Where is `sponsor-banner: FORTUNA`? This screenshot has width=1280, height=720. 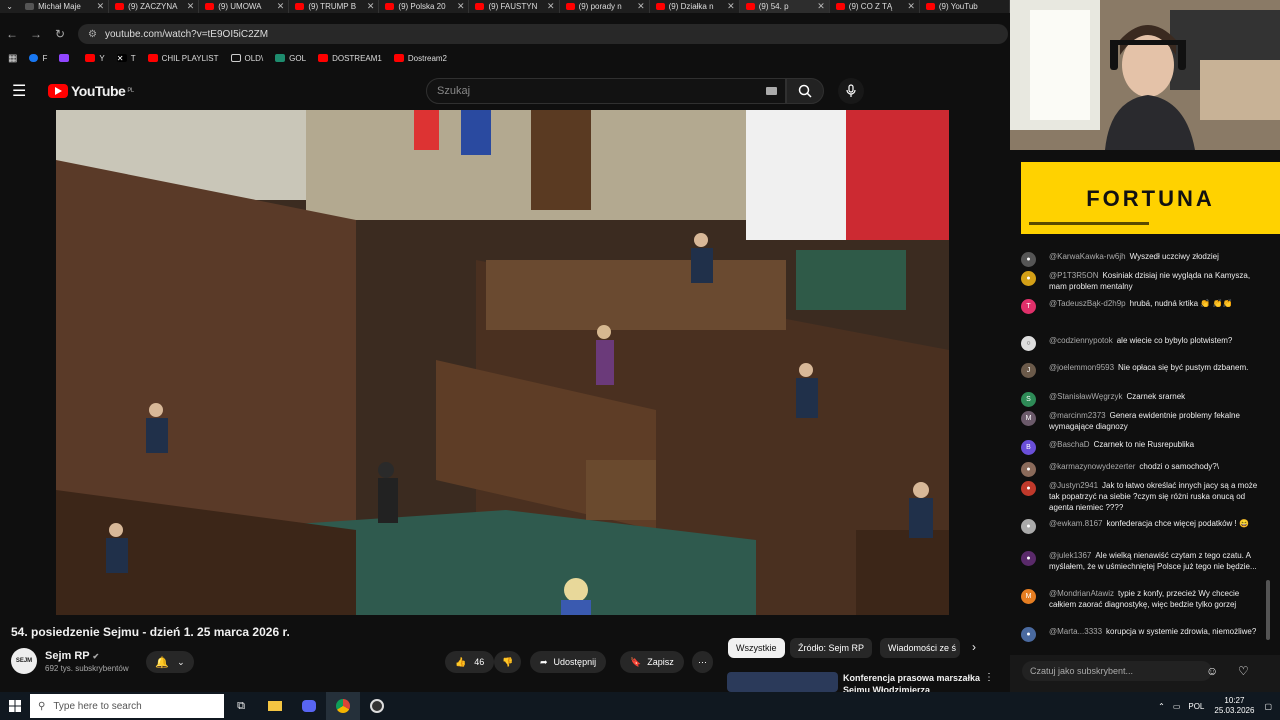
sponsor-banner: FORTUNA is located at coordinates (1150, 198).